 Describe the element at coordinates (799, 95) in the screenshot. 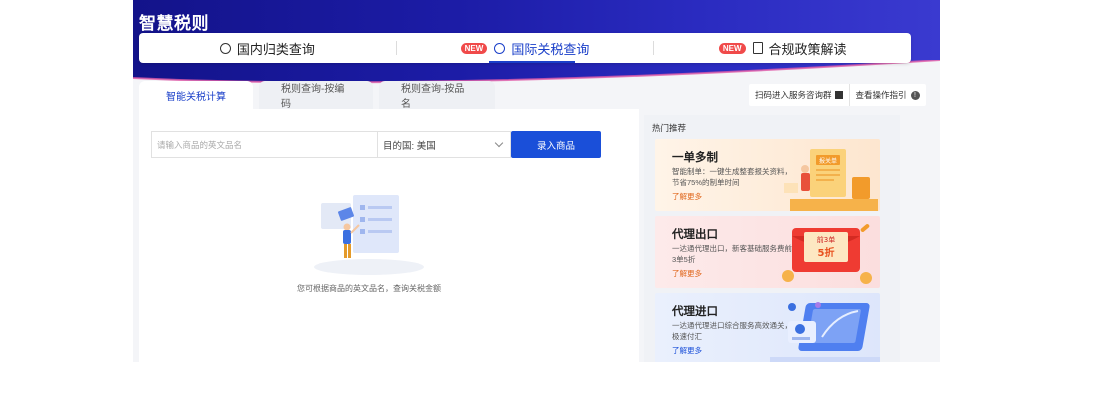

I see `scan-group-link: 扫码进入服务咨询群` at that location.